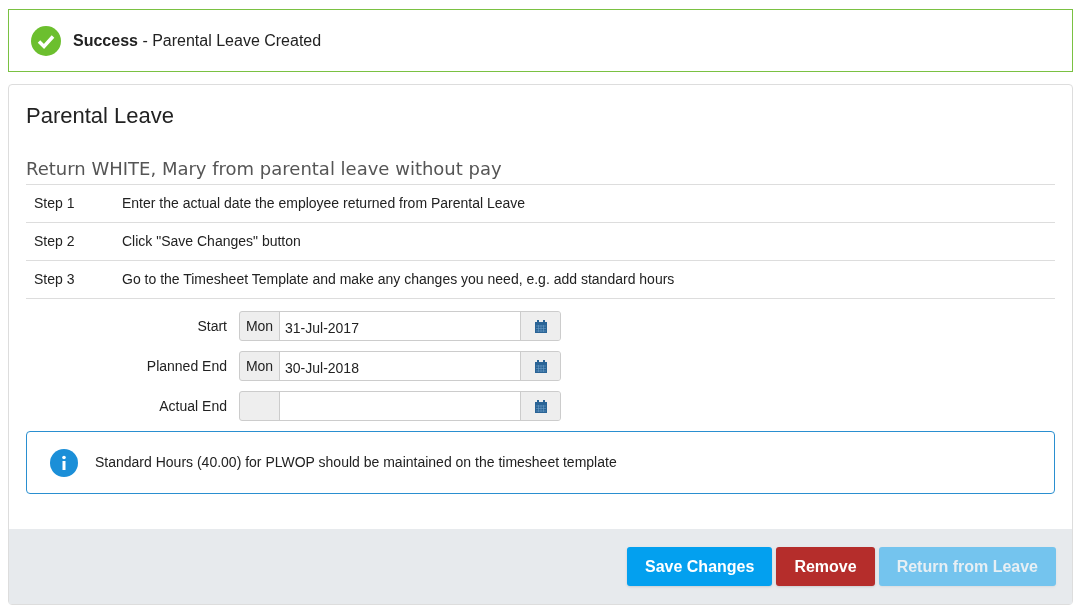 The width and height of the screenshot is (1081, 610). I want to click on date-field: Mon 30-Jul-2018, so click(400, 366).